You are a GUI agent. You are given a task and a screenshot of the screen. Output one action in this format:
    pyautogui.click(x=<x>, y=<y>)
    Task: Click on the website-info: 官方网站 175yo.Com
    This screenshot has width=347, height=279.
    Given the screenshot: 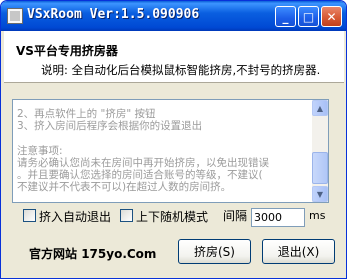 What is the action you would take?
    pyautogui.click(x=92, y=253)
    